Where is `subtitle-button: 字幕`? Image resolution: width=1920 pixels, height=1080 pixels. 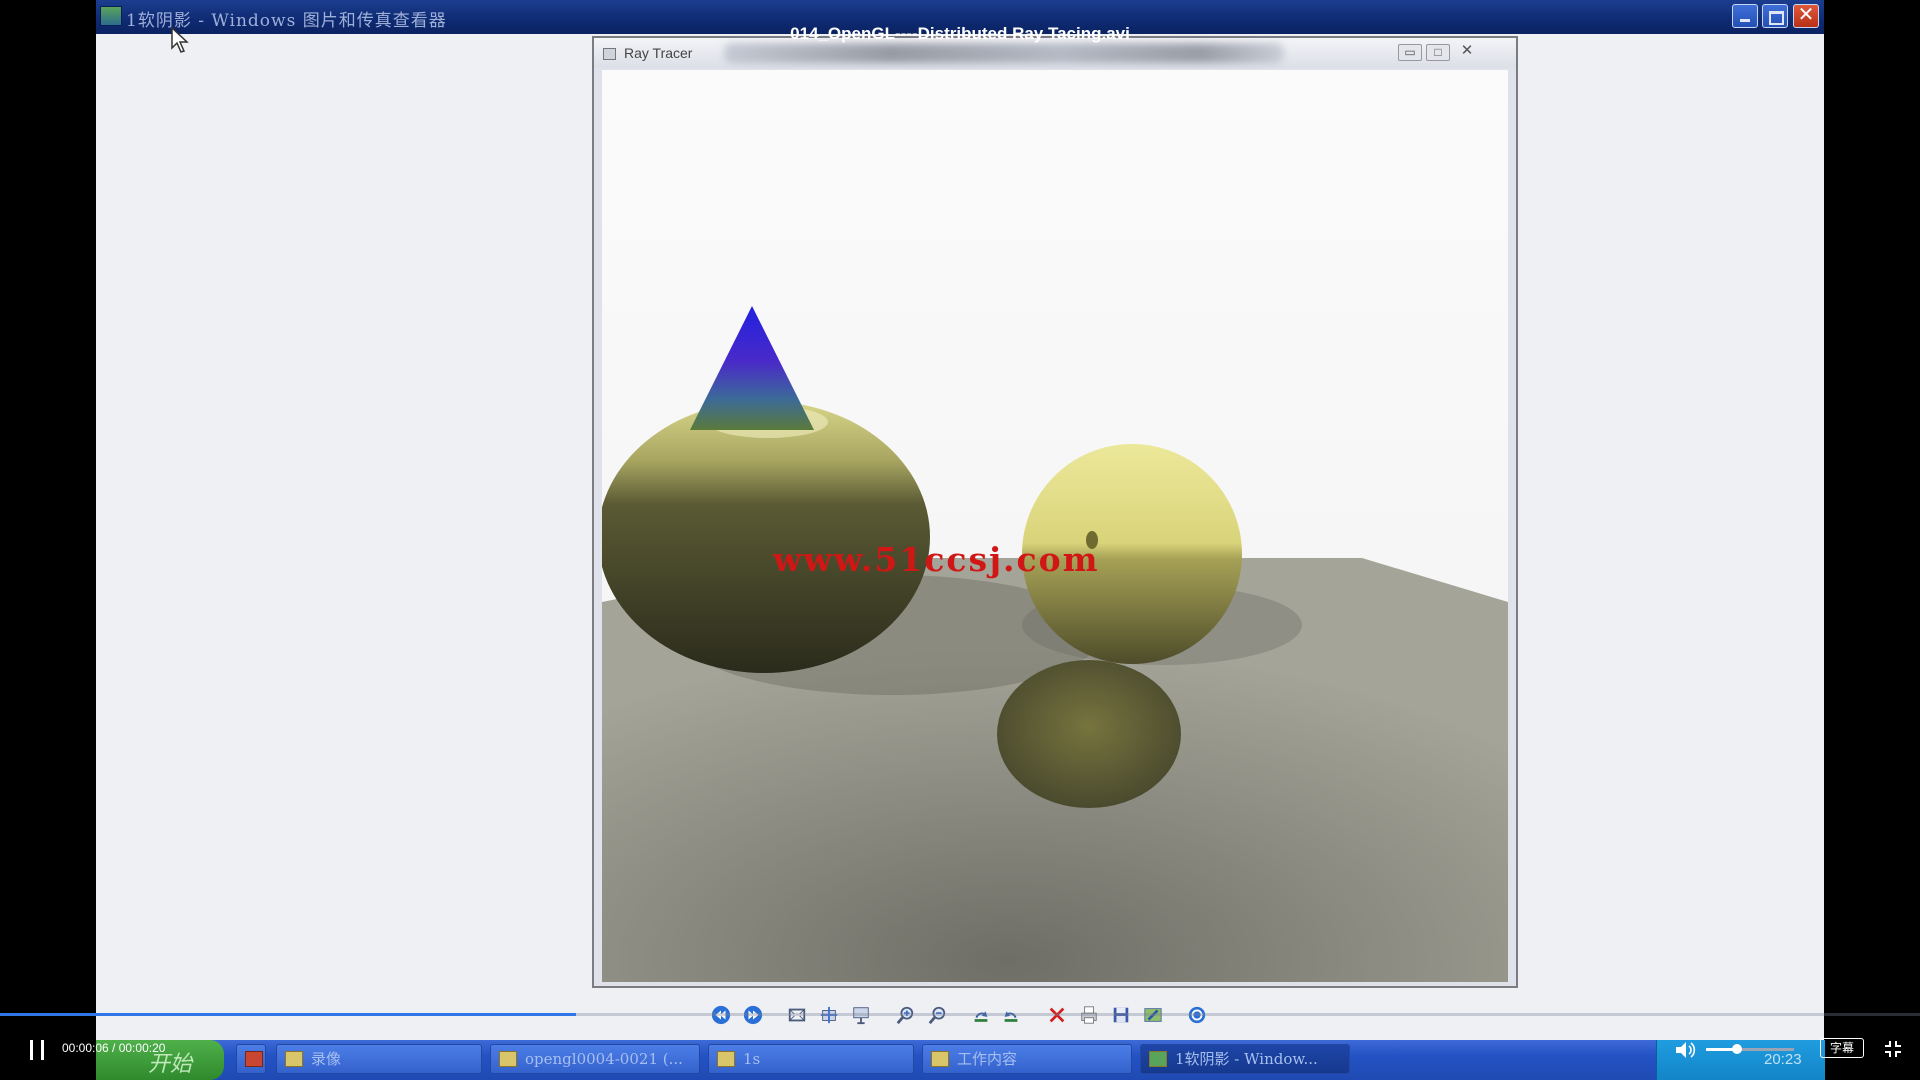
subtitle-button: 字幕 is located at coordinates (1842, 1048).